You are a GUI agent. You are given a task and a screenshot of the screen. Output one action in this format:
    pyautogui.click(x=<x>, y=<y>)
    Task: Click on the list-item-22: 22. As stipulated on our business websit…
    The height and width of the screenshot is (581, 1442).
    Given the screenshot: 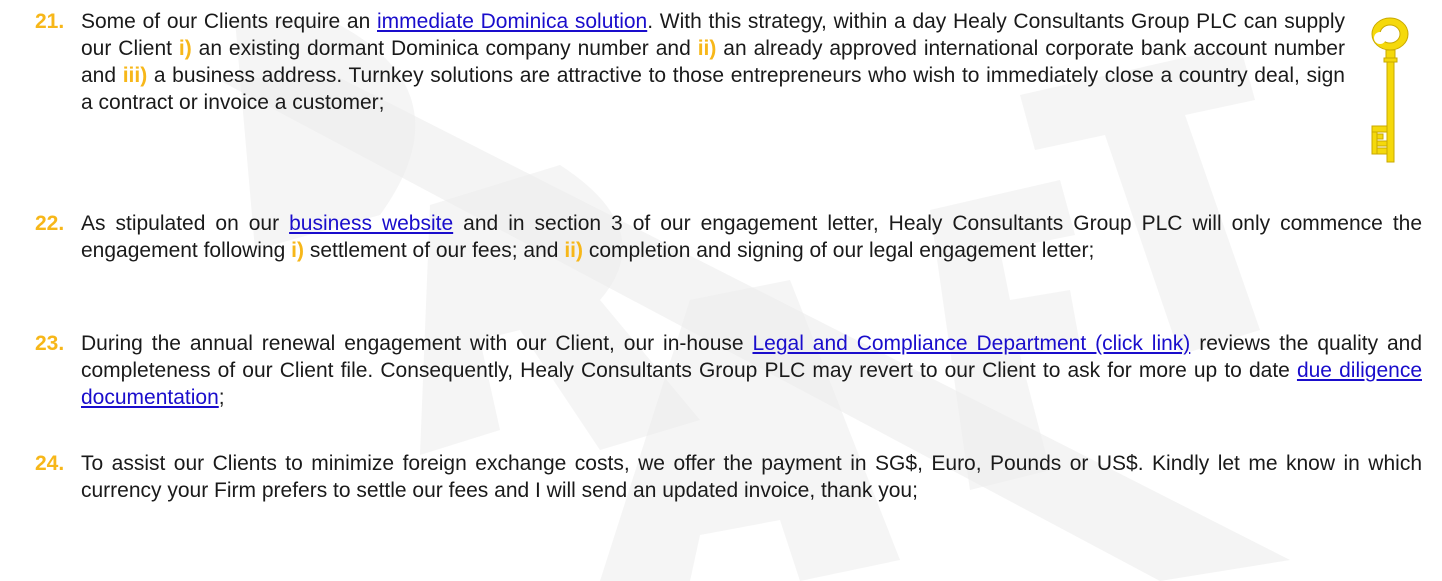 What is the action you would take?
    pyautogui.click(x=728, y=237)
    